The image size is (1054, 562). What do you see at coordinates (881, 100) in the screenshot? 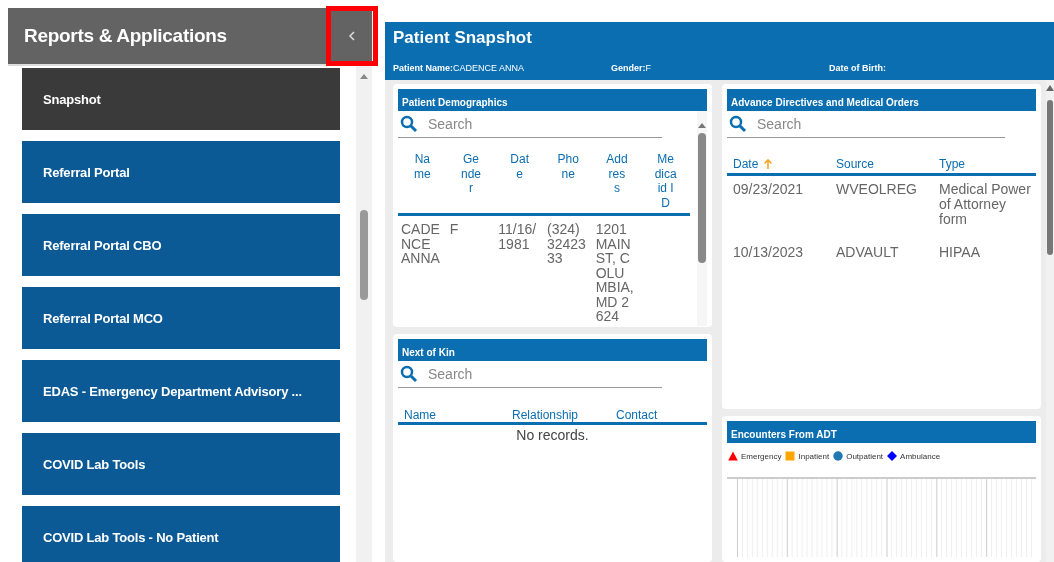
I see `panel-header: Advance Directives and Medical Orders` at bounding box center [881, 100].